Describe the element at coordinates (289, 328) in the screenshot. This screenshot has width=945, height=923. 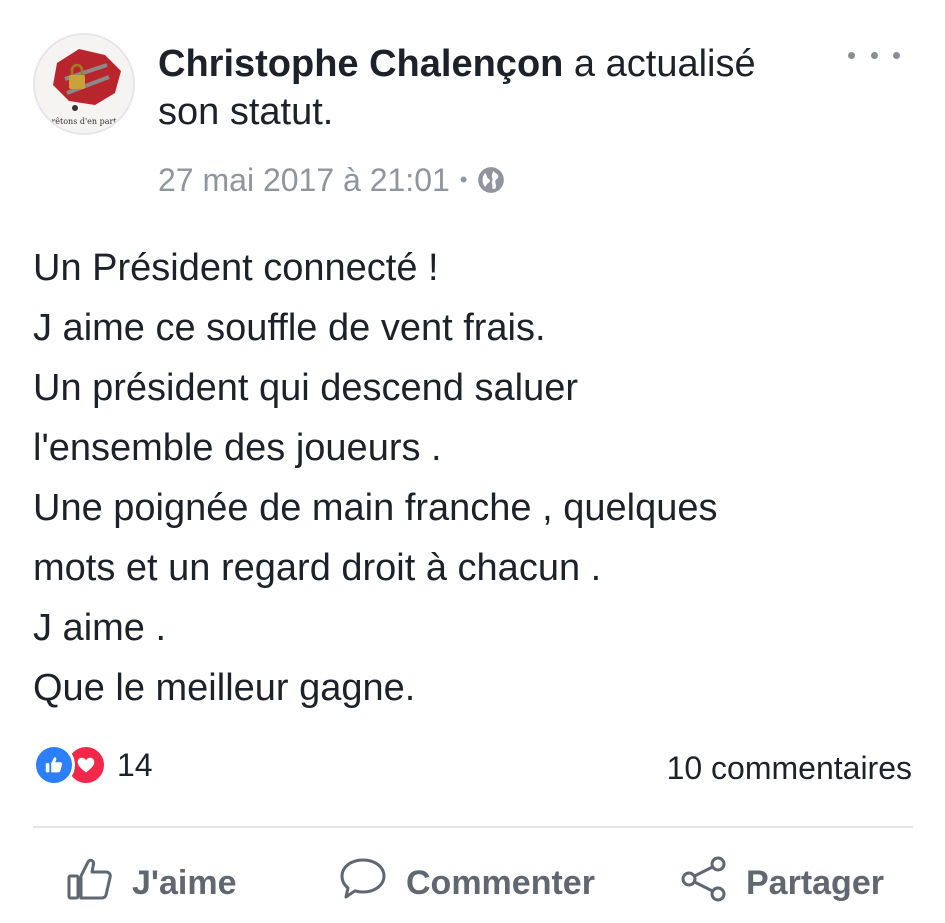
I see `post-line: J aime ce souffle de vent frais.` at that location.